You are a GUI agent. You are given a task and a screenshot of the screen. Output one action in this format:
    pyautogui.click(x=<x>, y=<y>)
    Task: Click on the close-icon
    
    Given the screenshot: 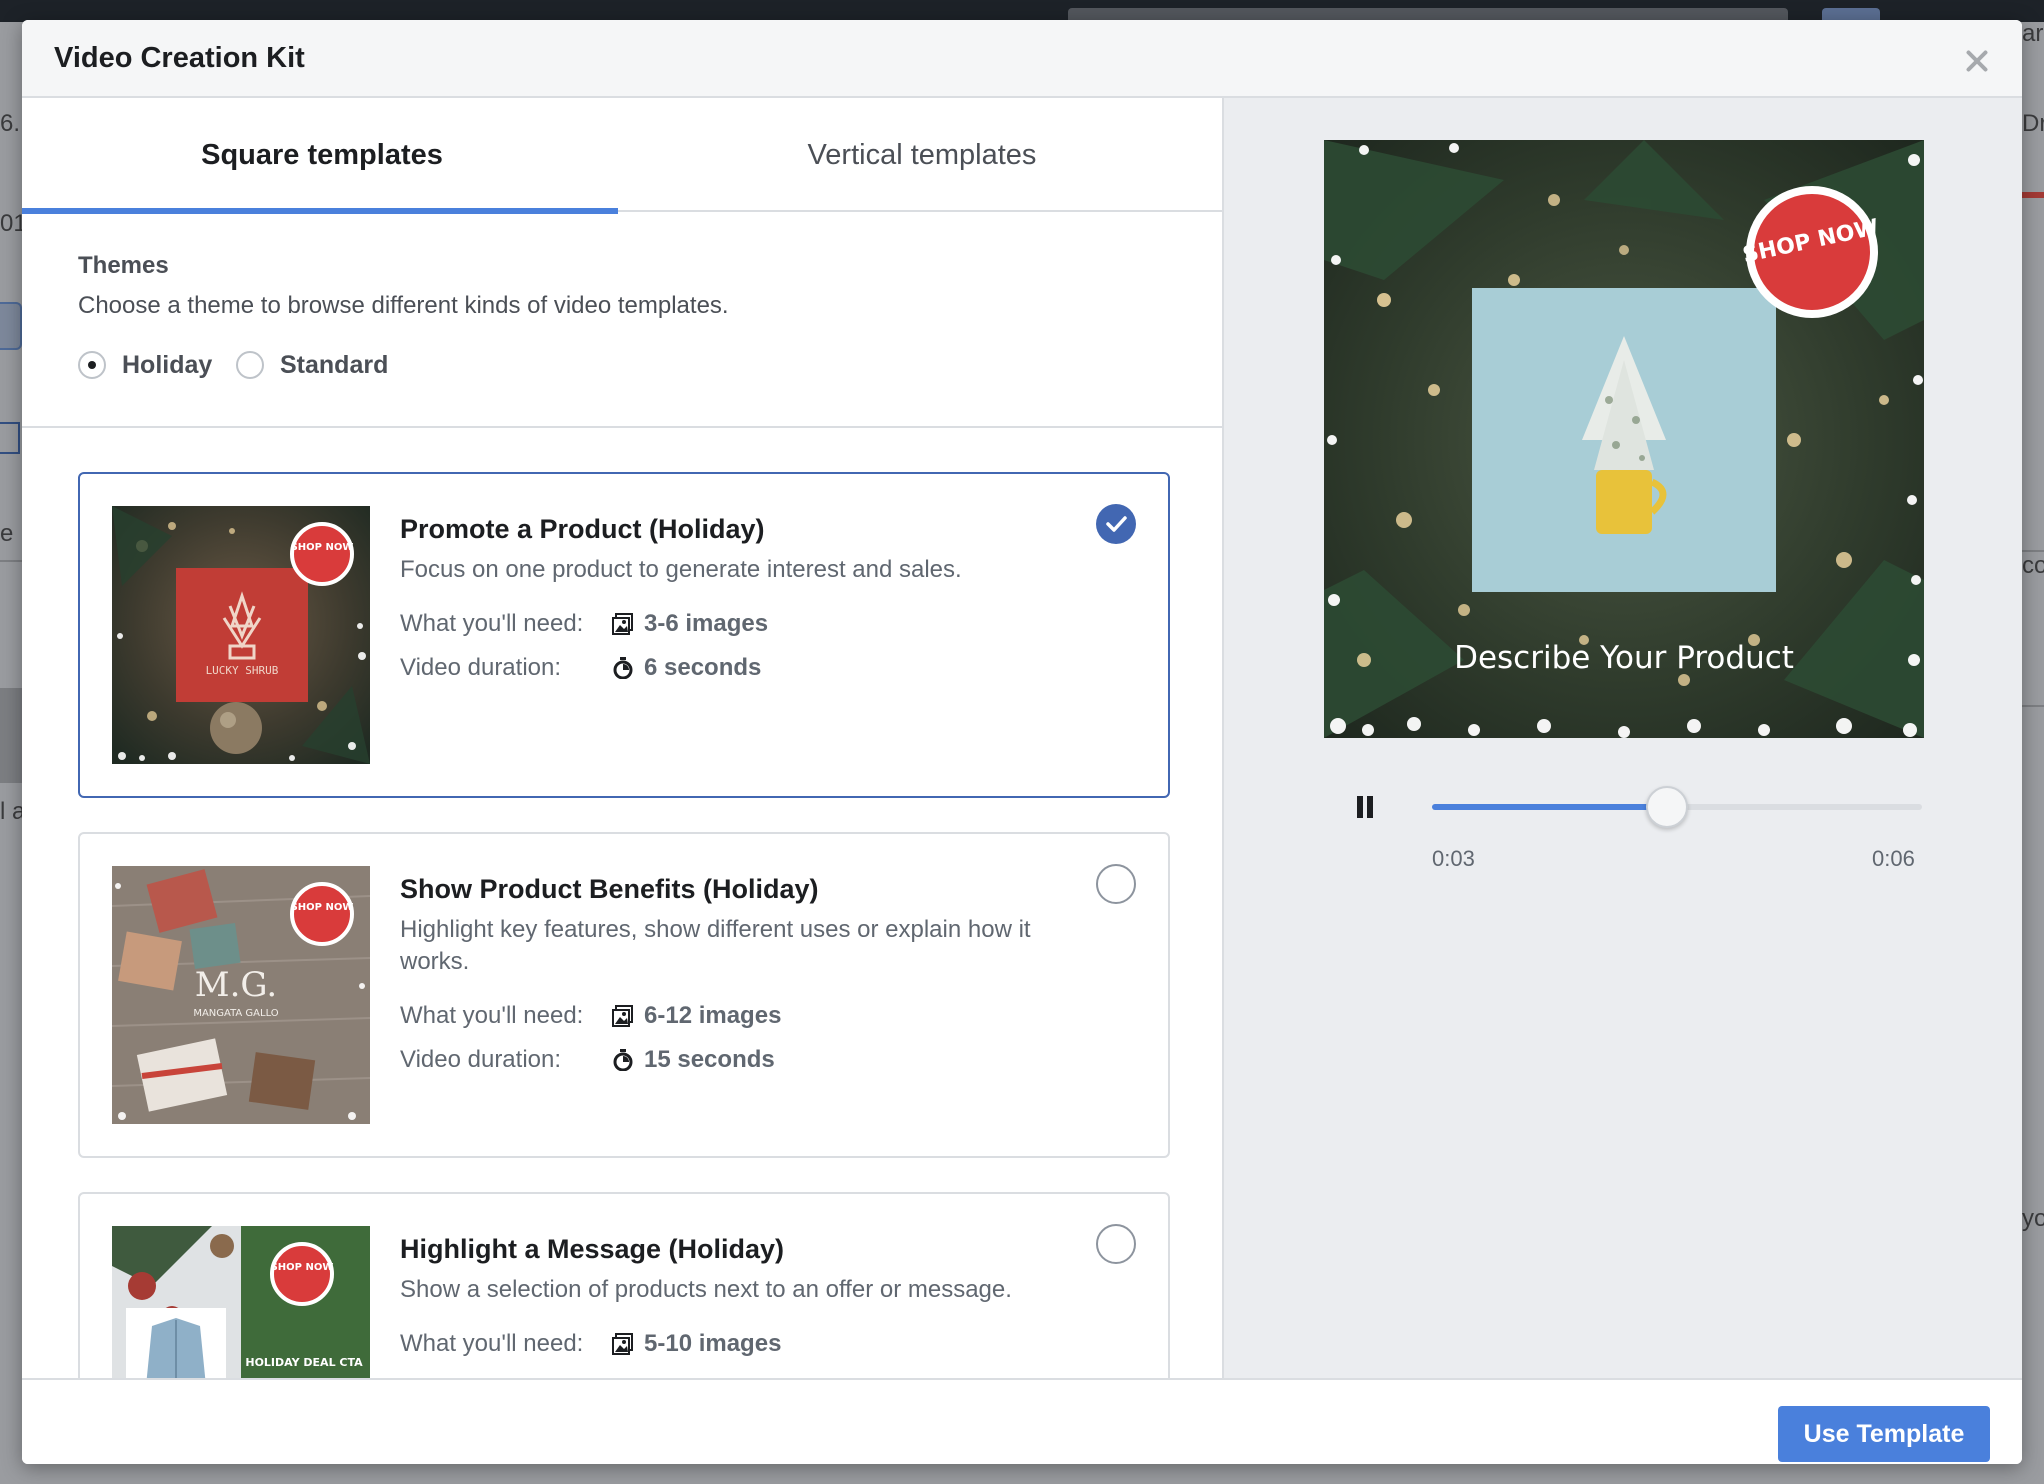 What is the action you would take?
    pyautogui.click(x=1977, y=61)
    